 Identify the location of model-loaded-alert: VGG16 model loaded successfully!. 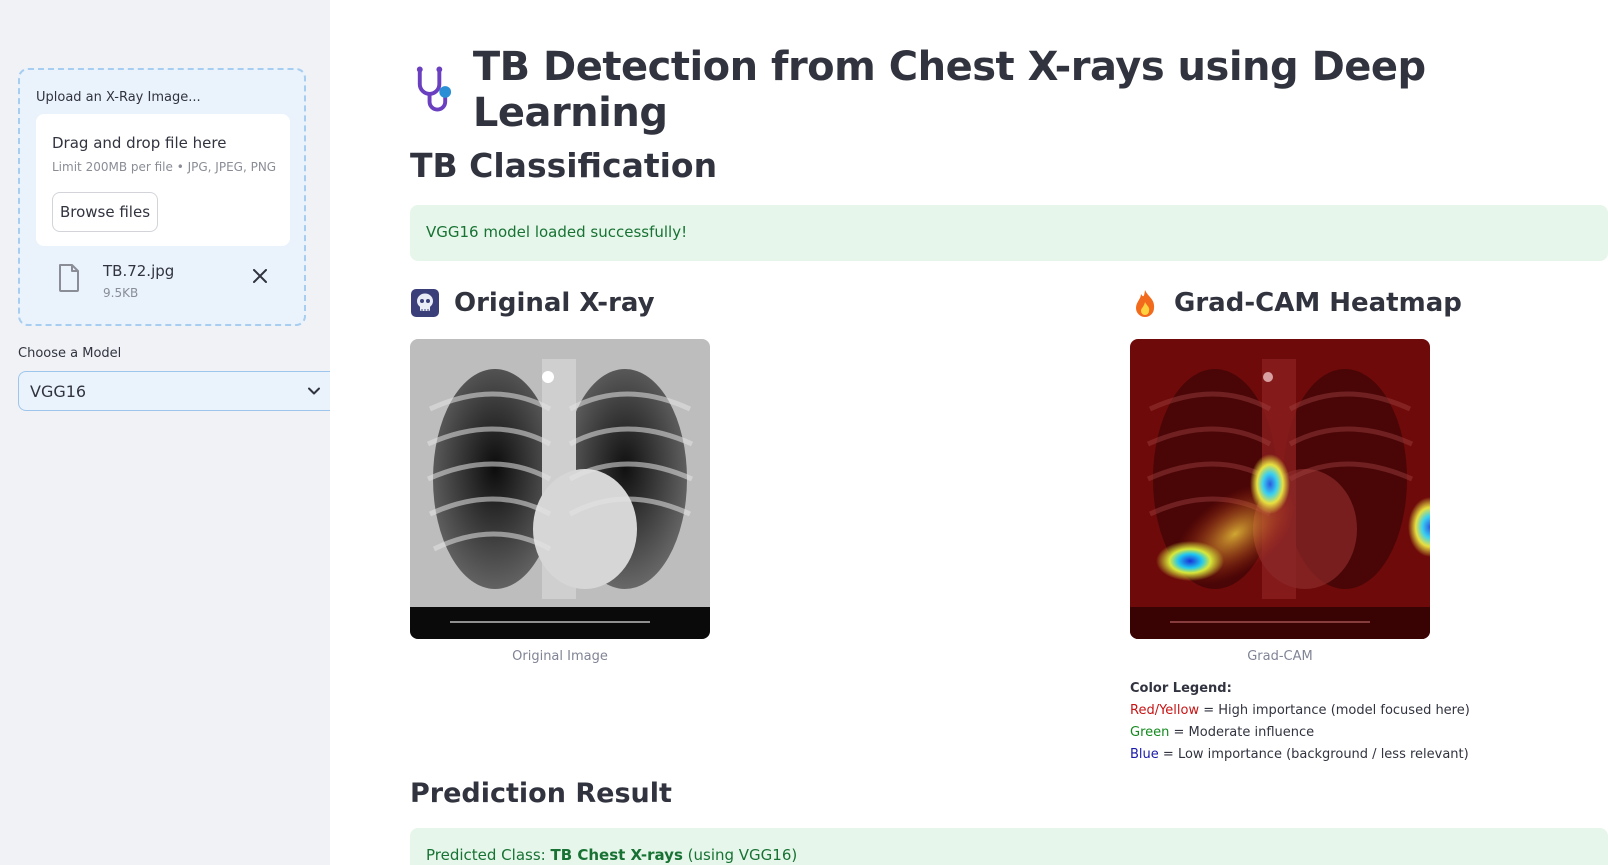
(1009, 233).